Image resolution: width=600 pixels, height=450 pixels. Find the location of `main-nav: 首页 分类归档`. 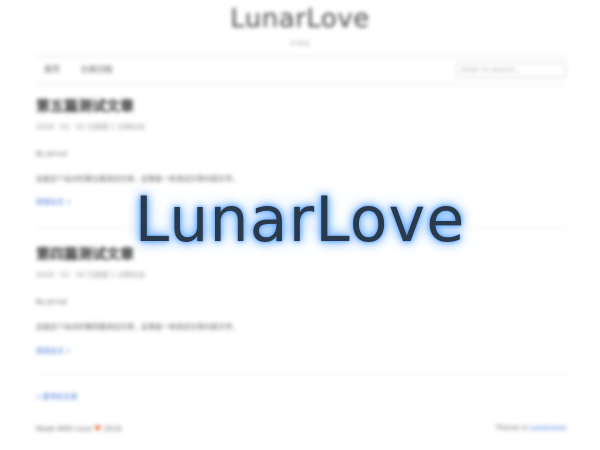

main-nav: 首页 分类归档 is located at coordinates (87, 69).